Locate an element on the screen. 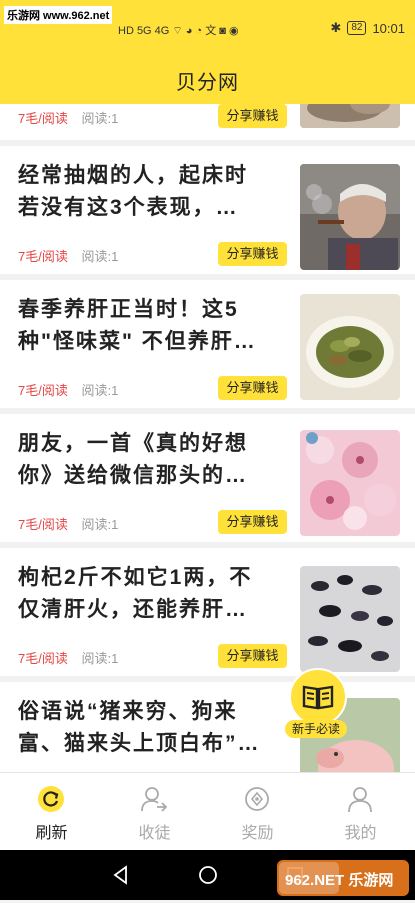 Image resolution: width=415 pixels, height=903 pixels. hand-image is located at coordinates (350, 116).